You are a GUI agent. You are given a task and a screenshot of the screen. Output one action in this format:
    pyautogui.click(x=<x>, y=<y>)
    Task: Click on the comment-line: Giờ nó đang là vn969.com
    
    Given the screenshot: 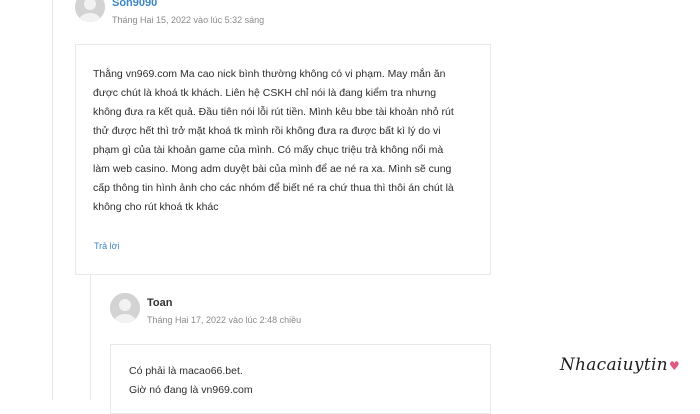 What is the action you would take?
    pyautogui.click(x=191, y=390)
    